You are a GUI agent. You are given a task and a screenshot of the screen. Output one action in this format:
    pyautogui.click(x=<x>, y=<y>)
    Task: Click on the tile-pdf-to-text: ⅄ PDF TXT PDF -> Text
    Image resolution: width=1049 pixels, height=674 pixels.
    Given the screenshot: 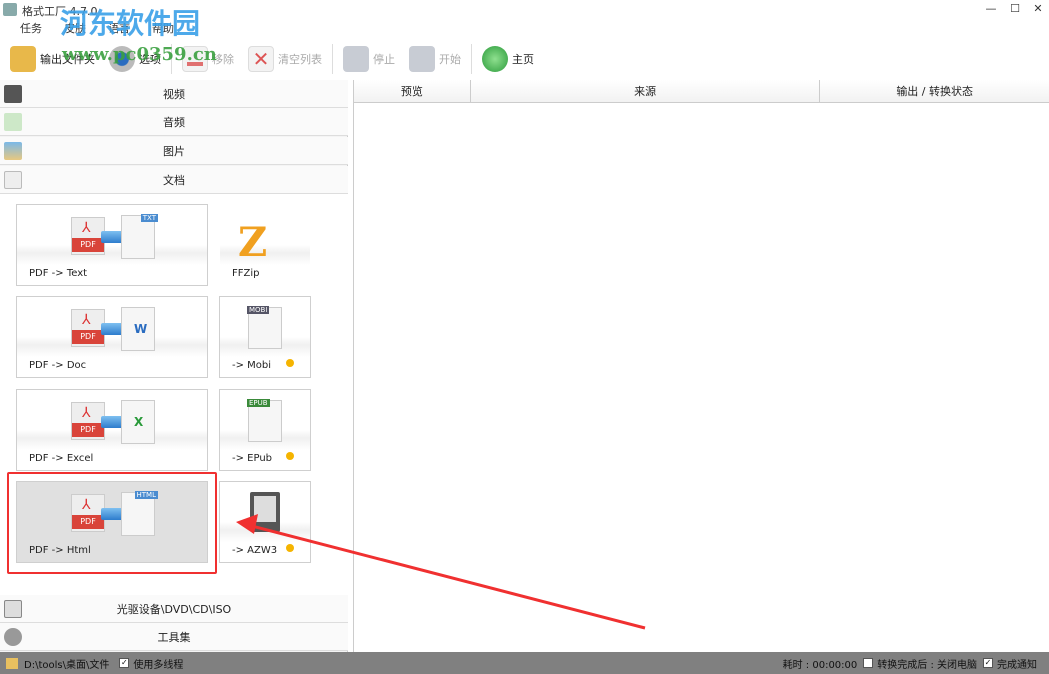 What is the action you would take?
    pyautogui.click(x=112, y=245)
    